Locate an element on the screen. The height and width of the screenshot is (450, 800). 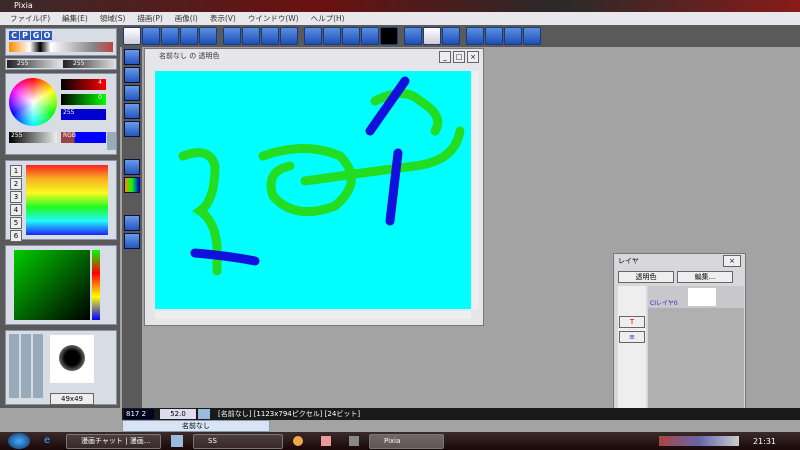
layer-thumbnail is located at coordinates (702, 297).